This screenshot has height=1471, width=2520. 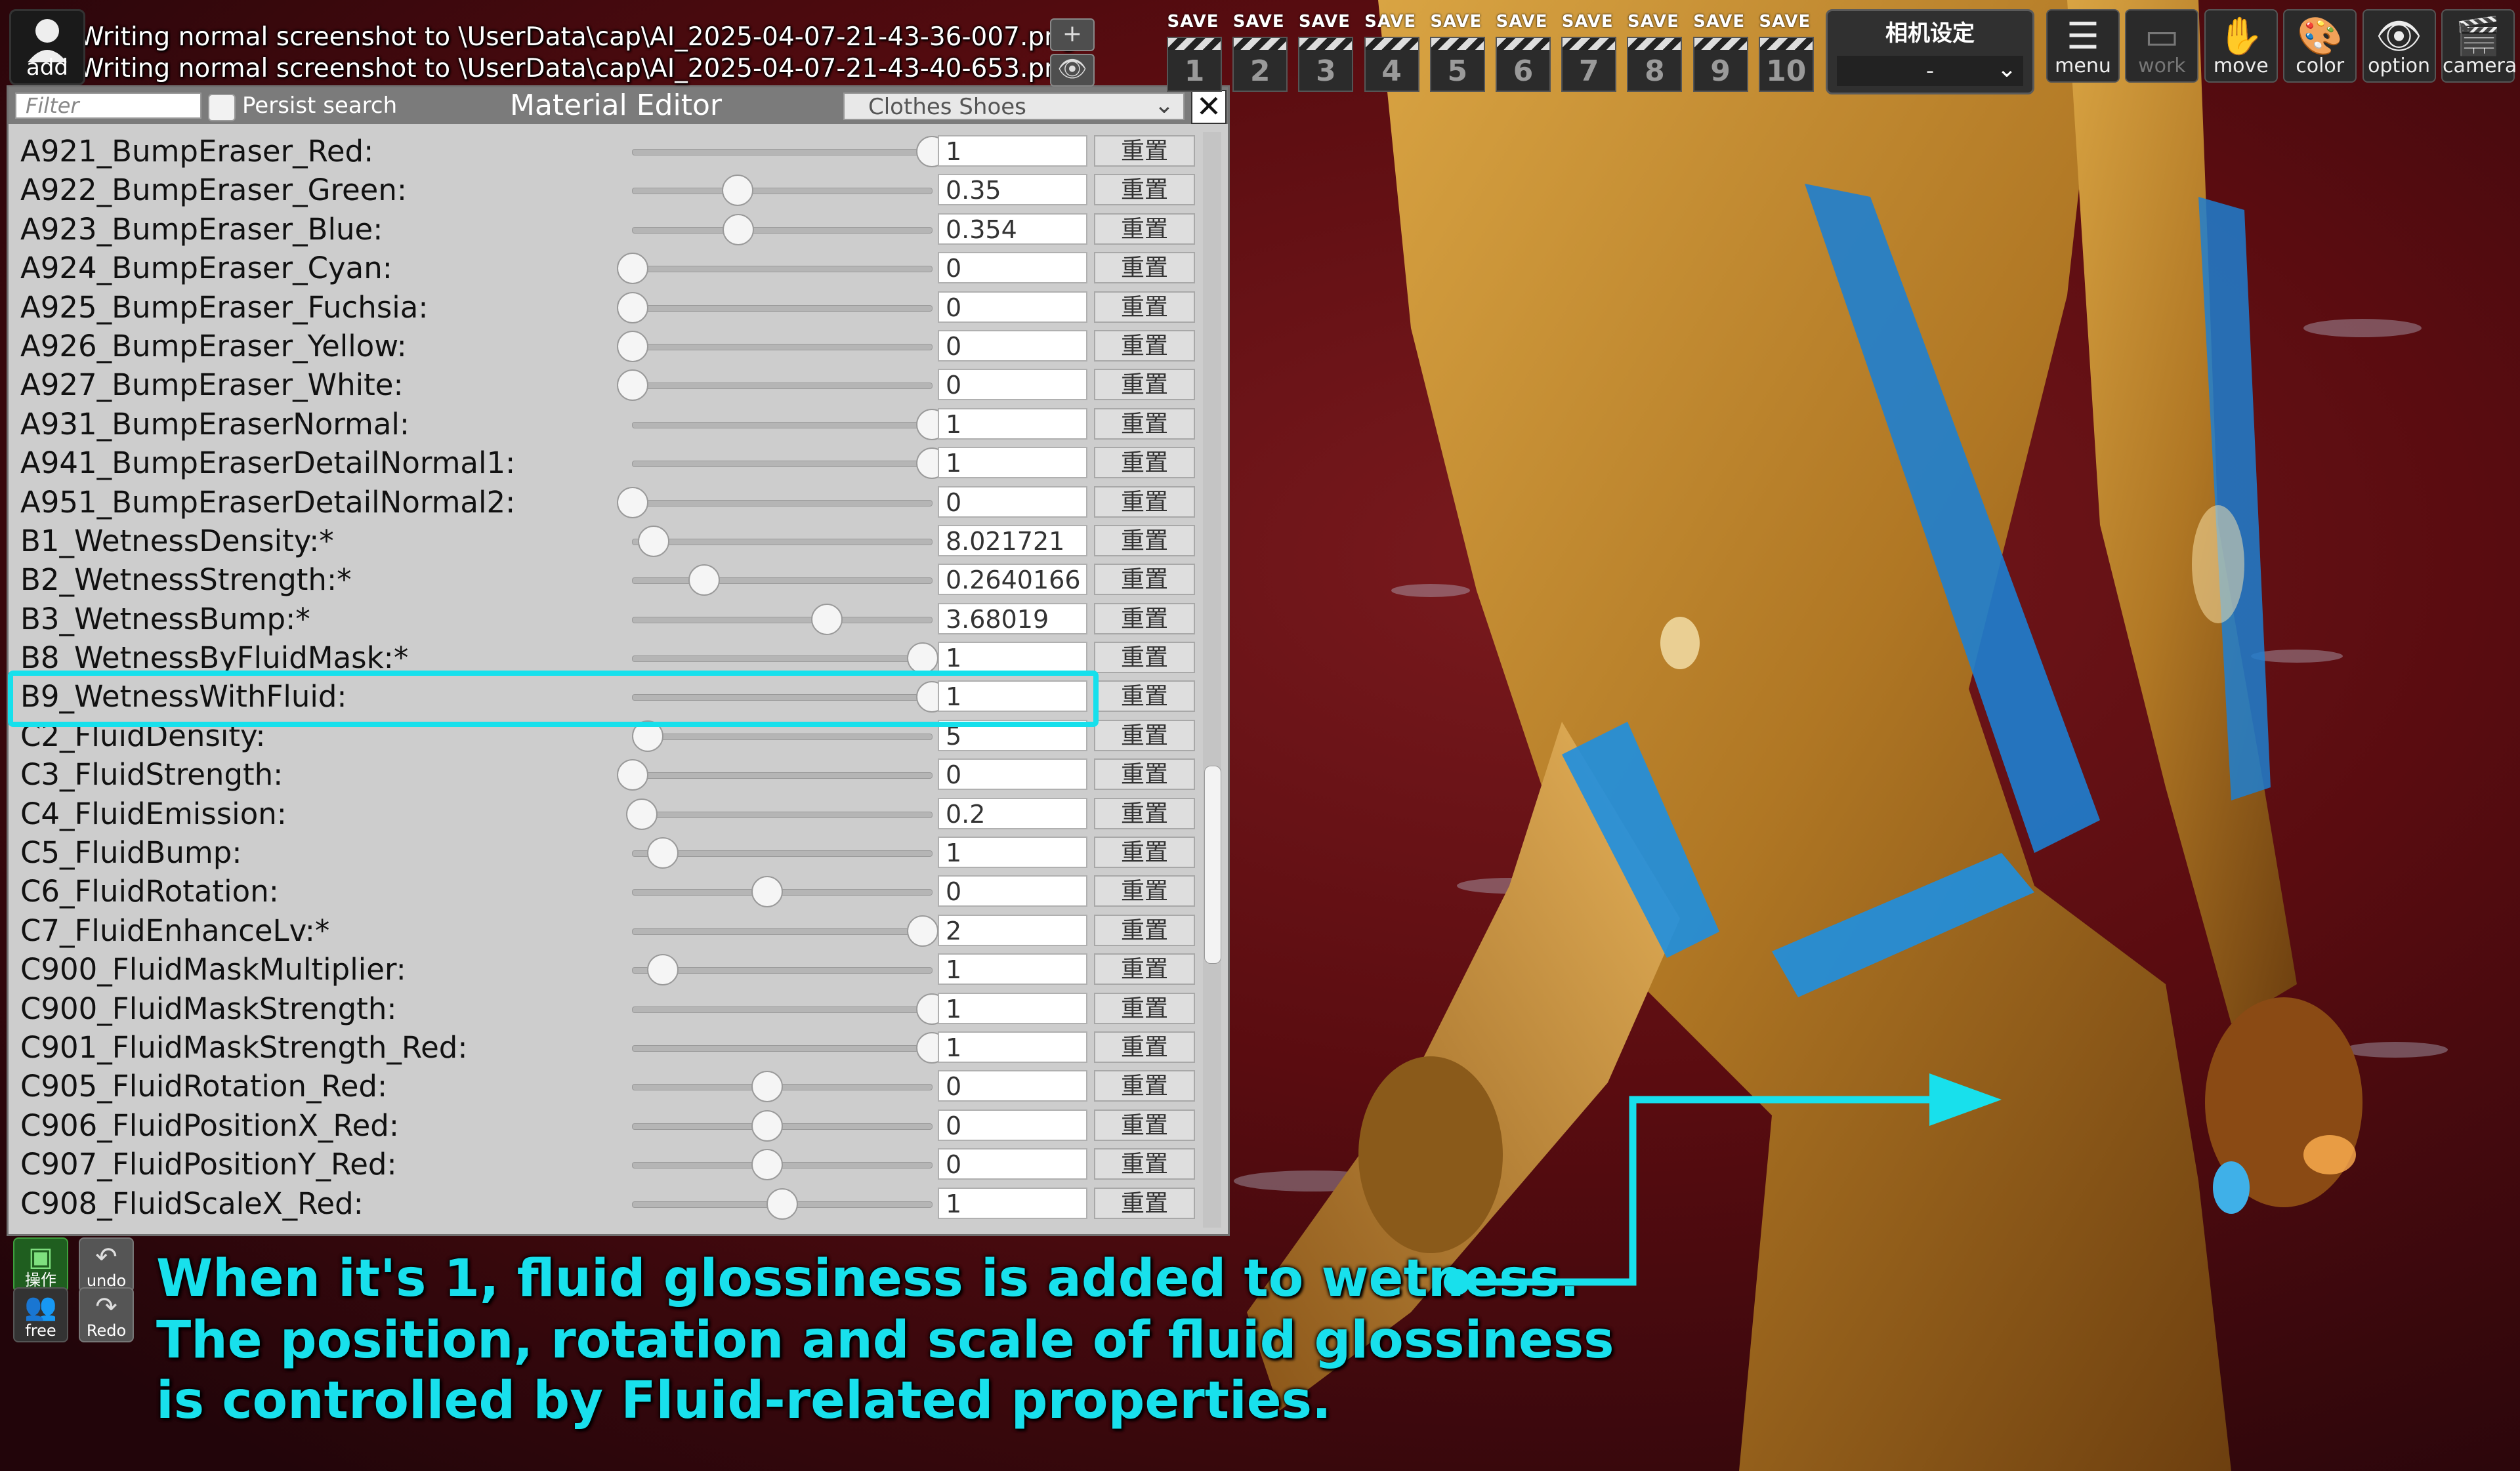 What do you see at coordinates (1072, 70) in the screenshot?
I see `eye-icon: 👁` at bounding box center [1072, 70].